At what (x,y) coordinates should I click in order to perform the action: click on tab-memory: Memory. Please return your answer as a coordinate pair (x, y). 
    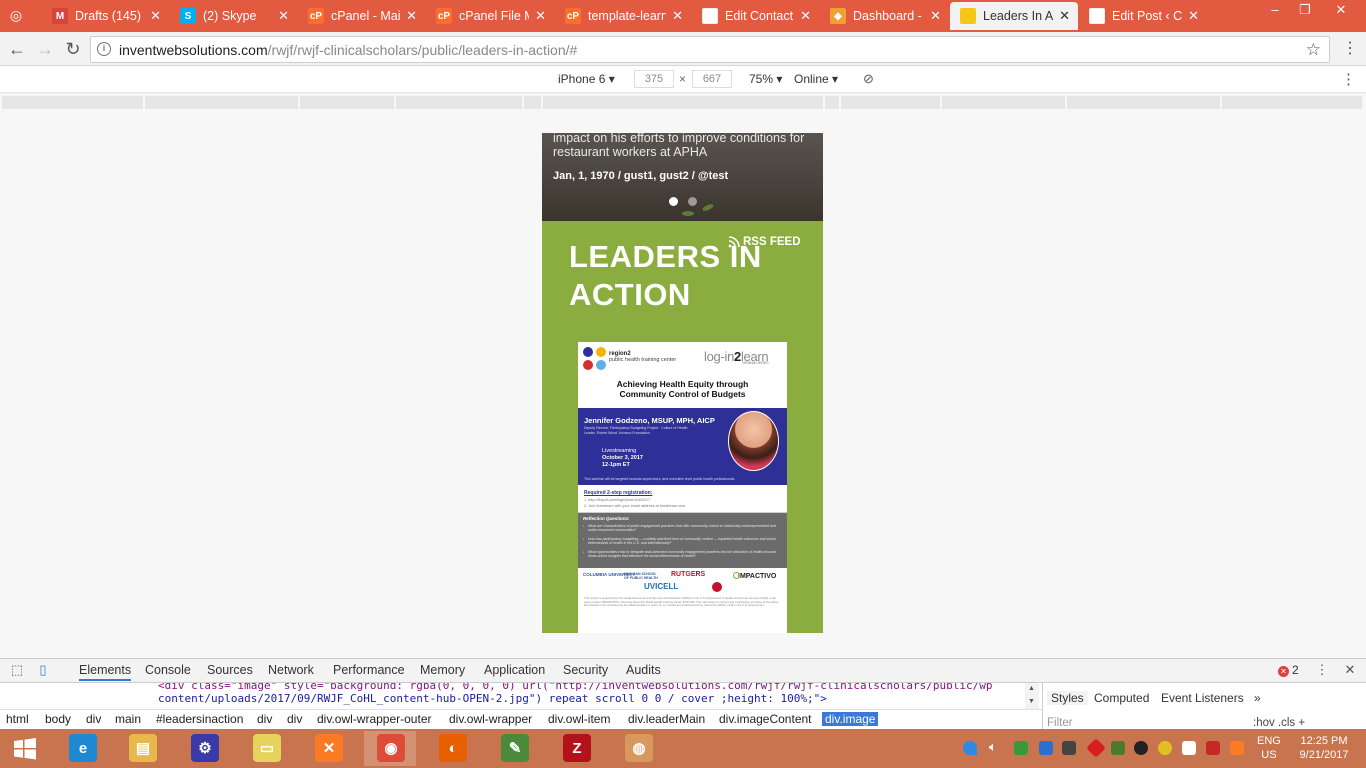
    Looking at the image, I should click on (442, 670).